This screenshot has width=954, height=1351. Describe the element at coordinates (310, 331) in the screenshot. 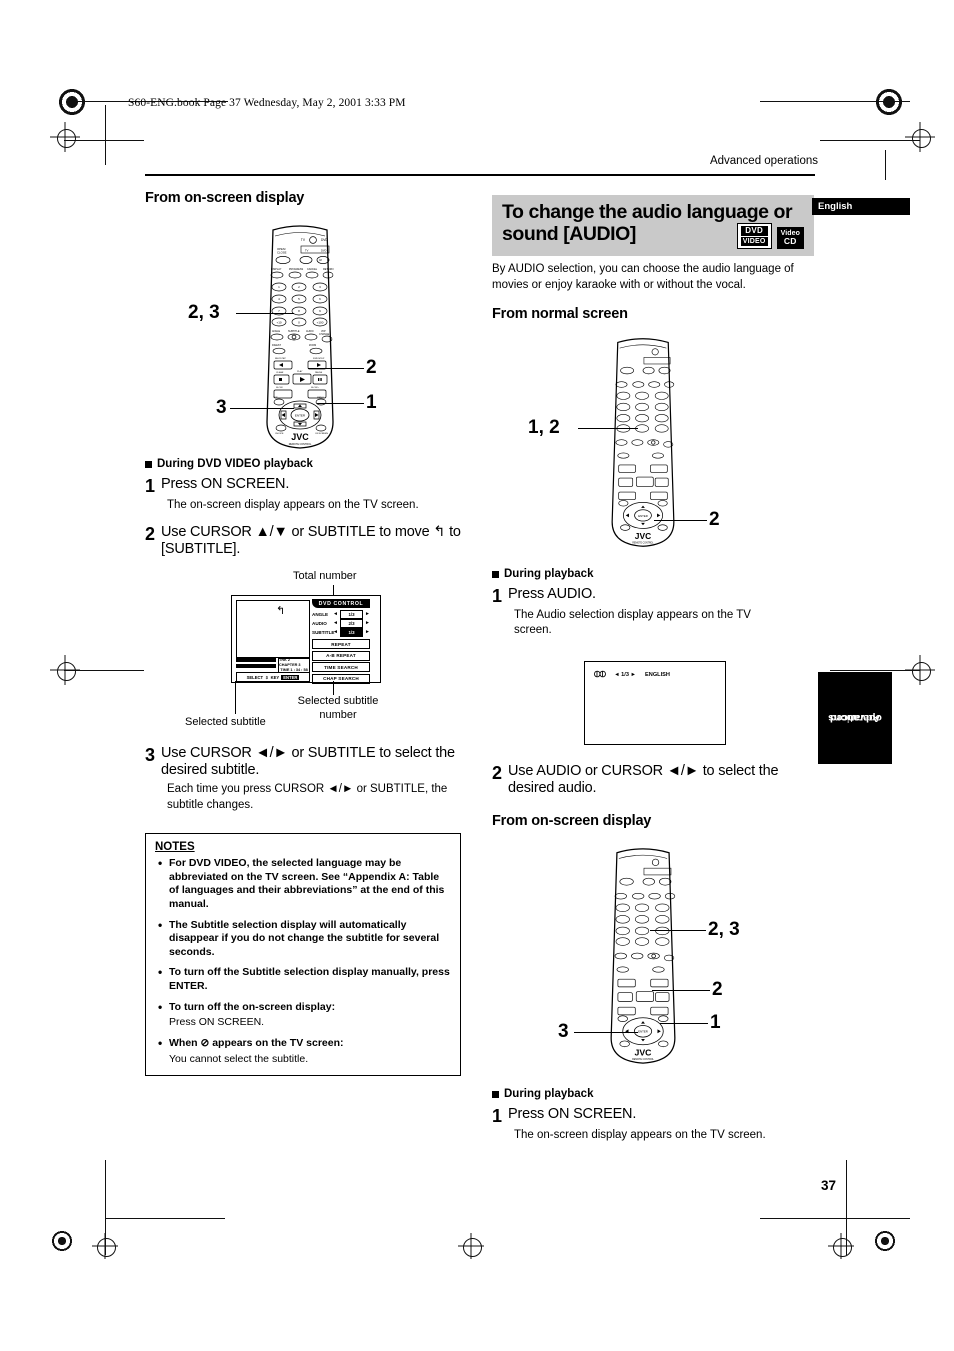

I see `svg-text: AUDIO` at that location.